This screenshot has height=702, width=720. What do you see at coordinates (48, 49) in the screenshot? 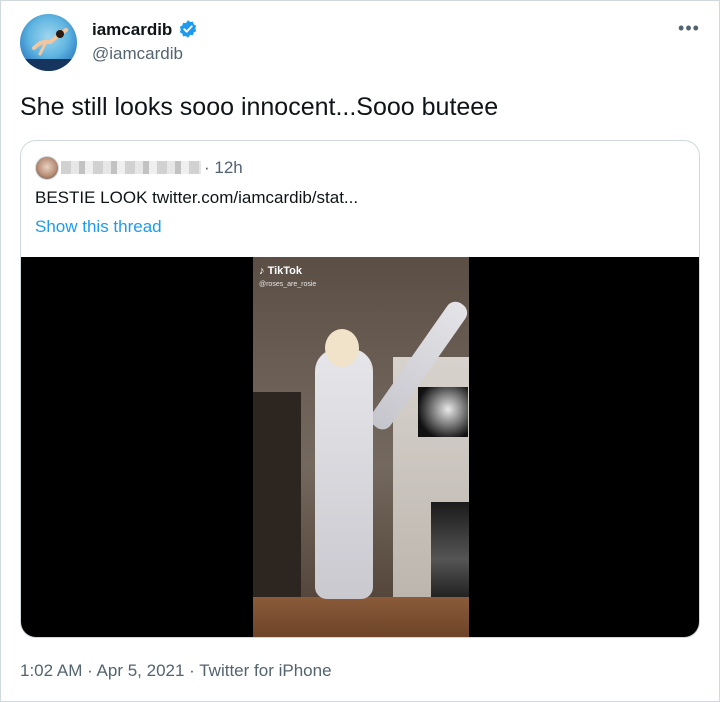
I see `avatar-figure-icon` at bounding box center [48, 49].